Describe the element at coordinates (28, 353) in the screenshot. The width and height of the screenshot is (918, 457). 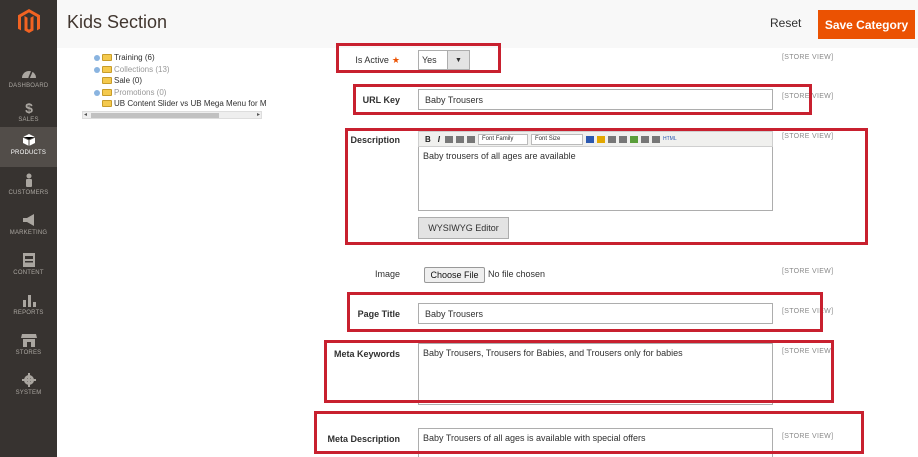
I see `nav-label: STORES` at that location.